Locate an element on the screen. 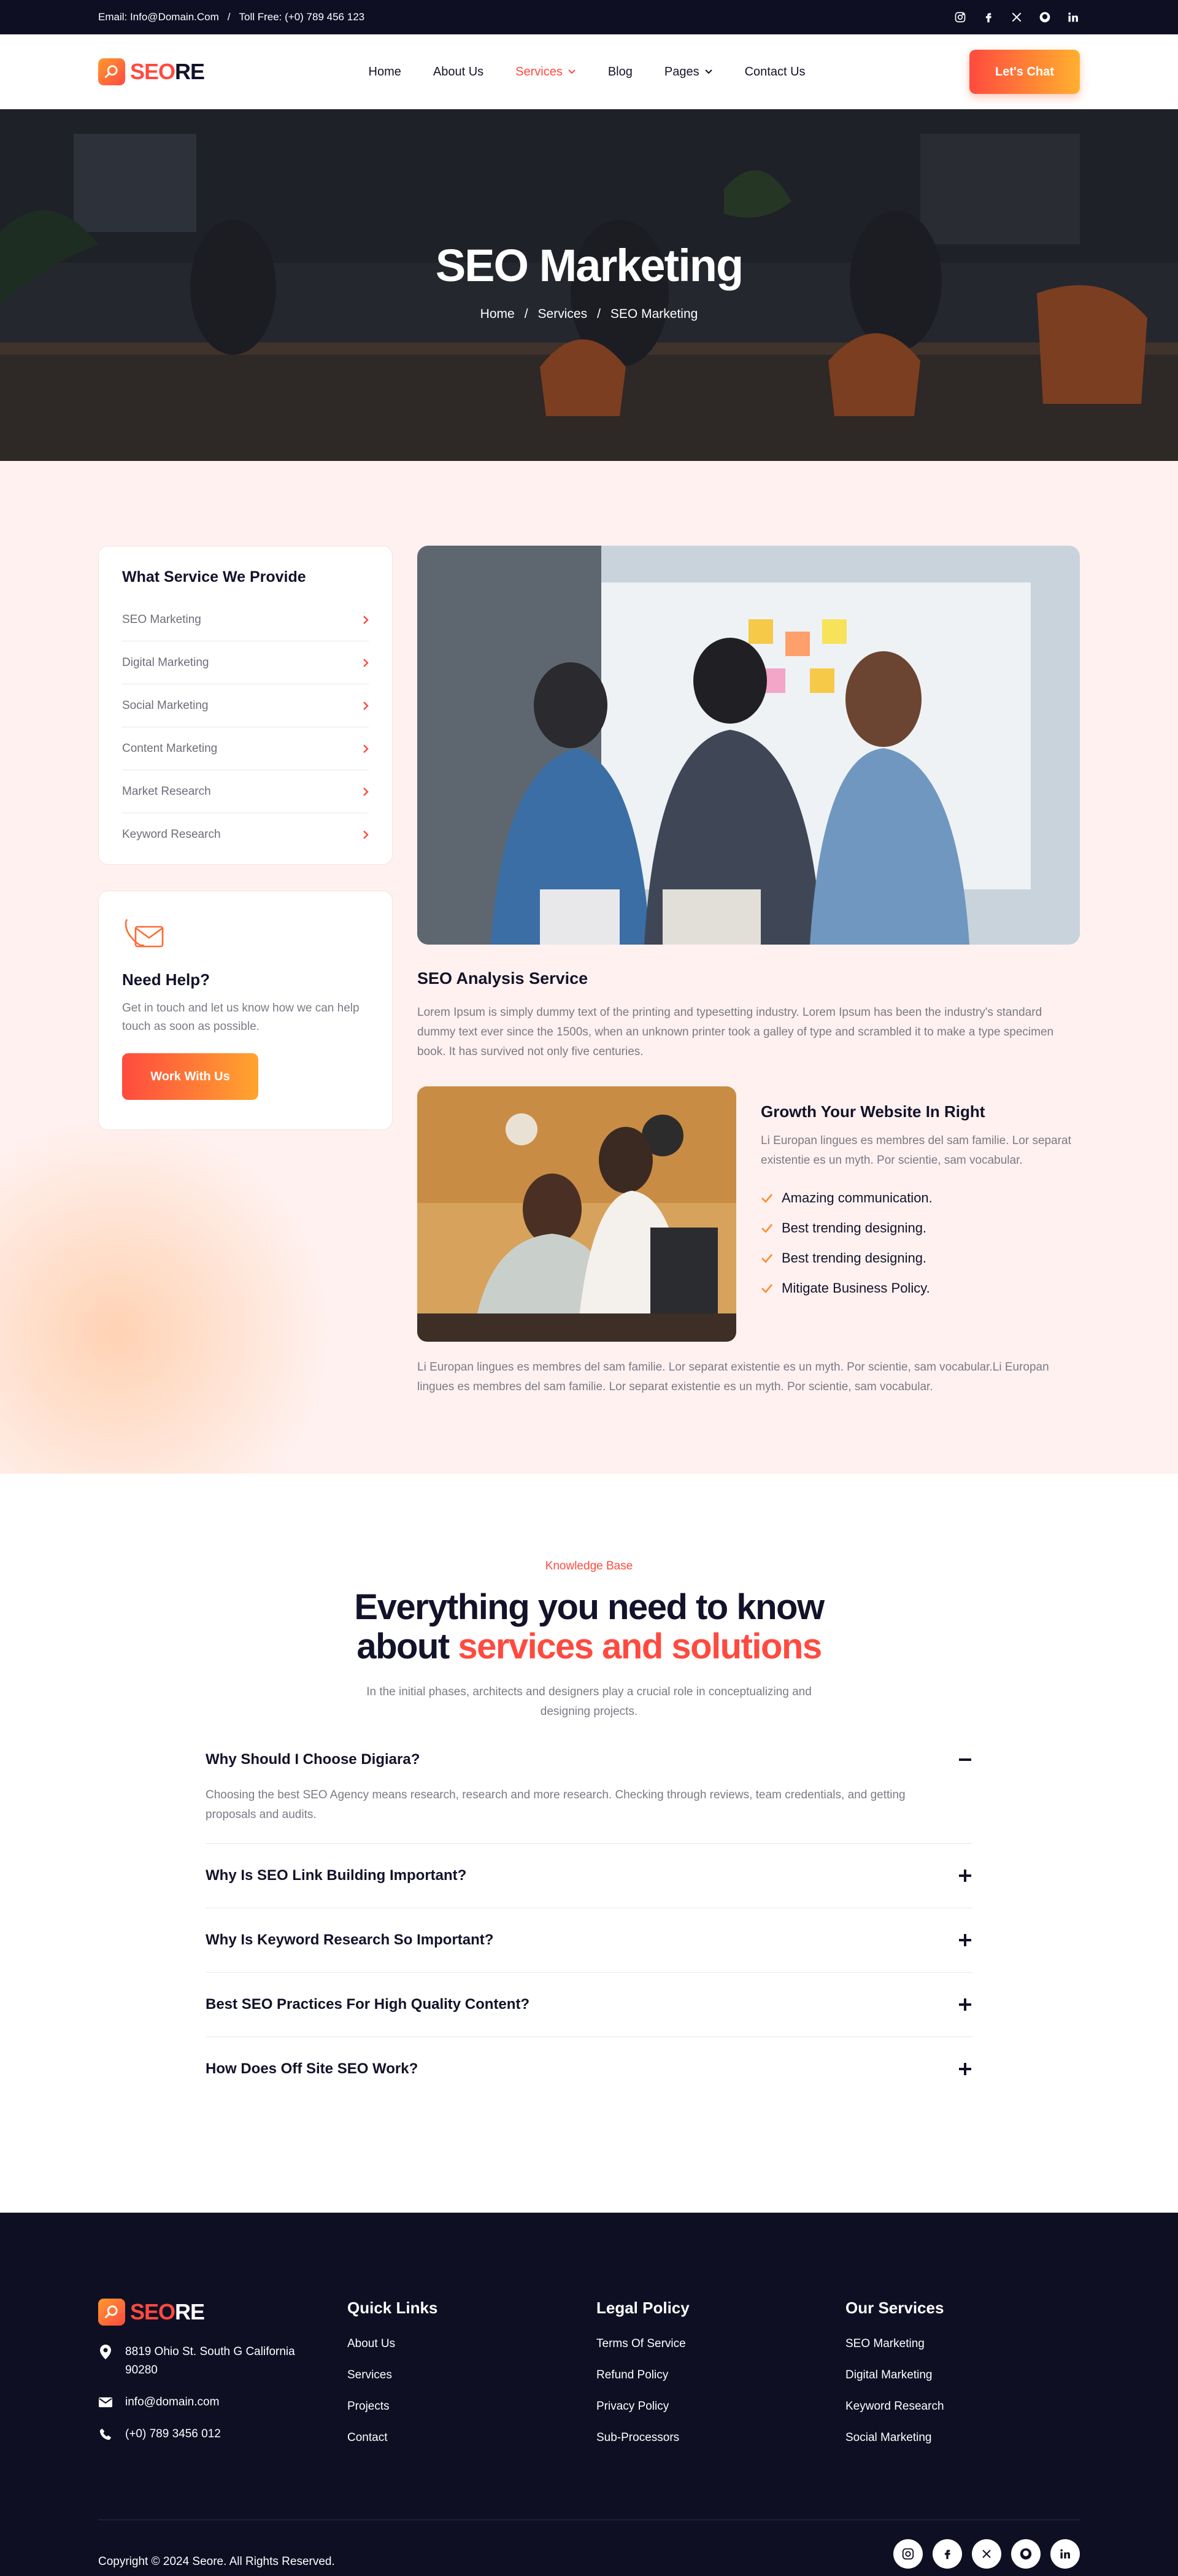 This screenshot has width=1178, height=2576. footer-address-text: 8819 Ohio St. South G California 90280 is located at coordinates (210, 2361).